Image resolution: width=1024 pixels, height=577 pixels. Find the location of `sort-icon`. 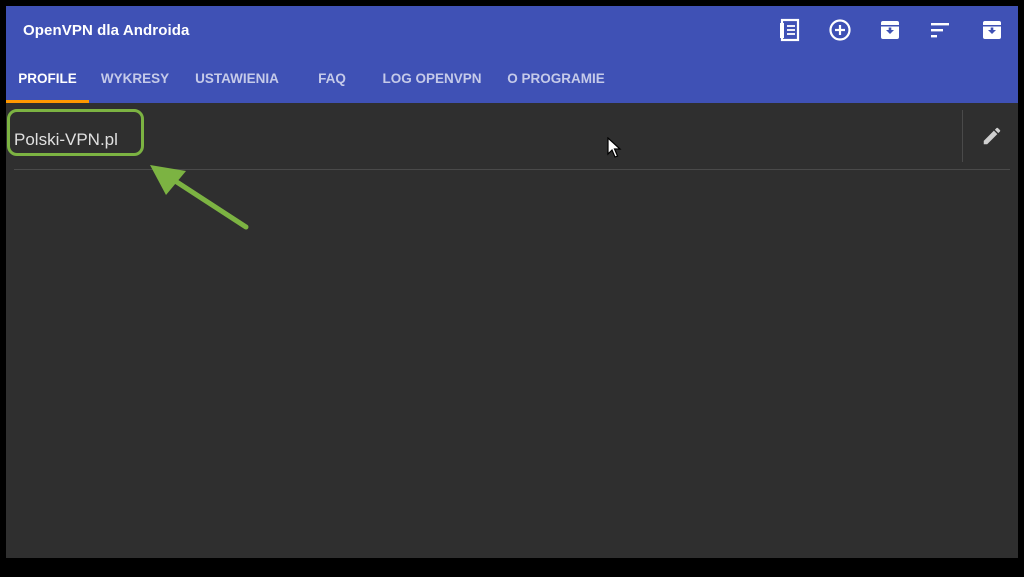

sort-icon is located at coordinates (940, 30).